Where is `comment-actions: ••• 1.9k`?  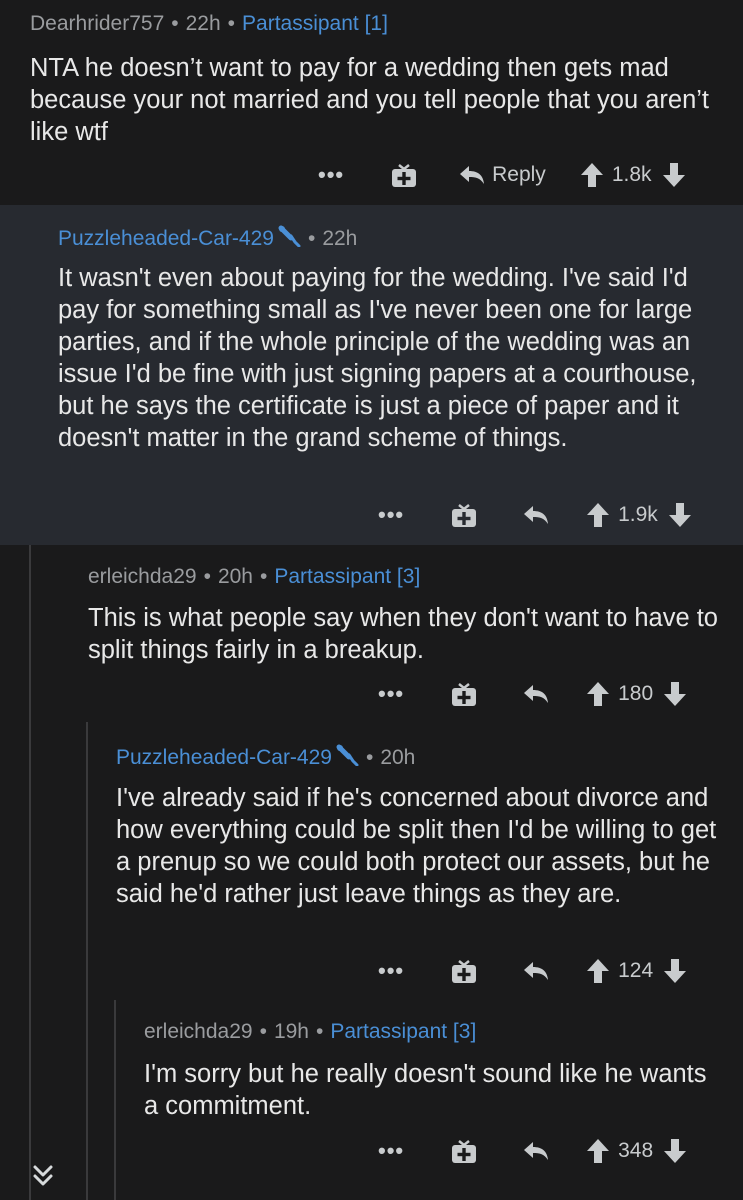
comment-actions: ••• 1.9k is located at coordinates (535, 515).